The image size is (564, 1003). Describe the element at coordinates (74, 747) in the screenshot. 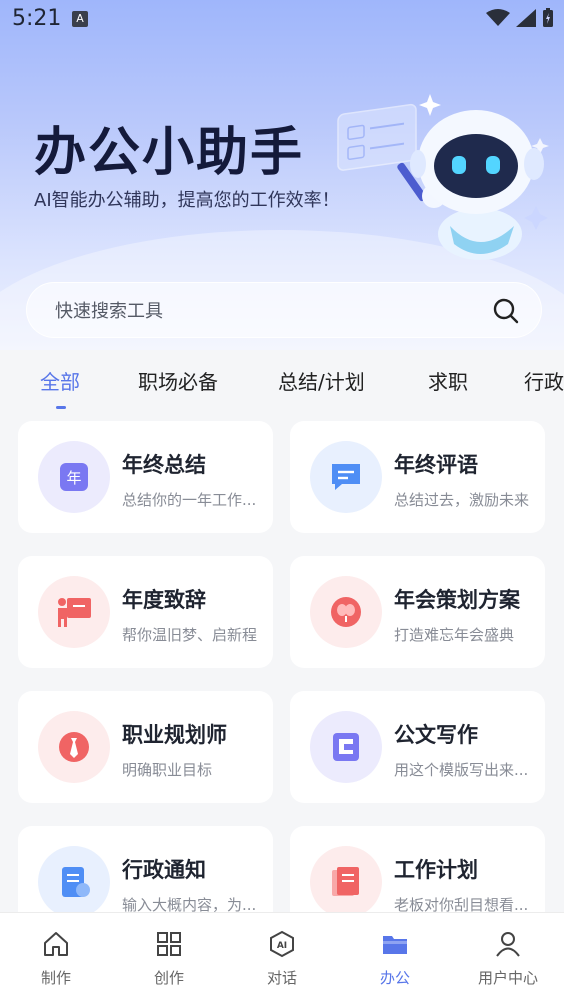

I see `tie-icon` at that location.